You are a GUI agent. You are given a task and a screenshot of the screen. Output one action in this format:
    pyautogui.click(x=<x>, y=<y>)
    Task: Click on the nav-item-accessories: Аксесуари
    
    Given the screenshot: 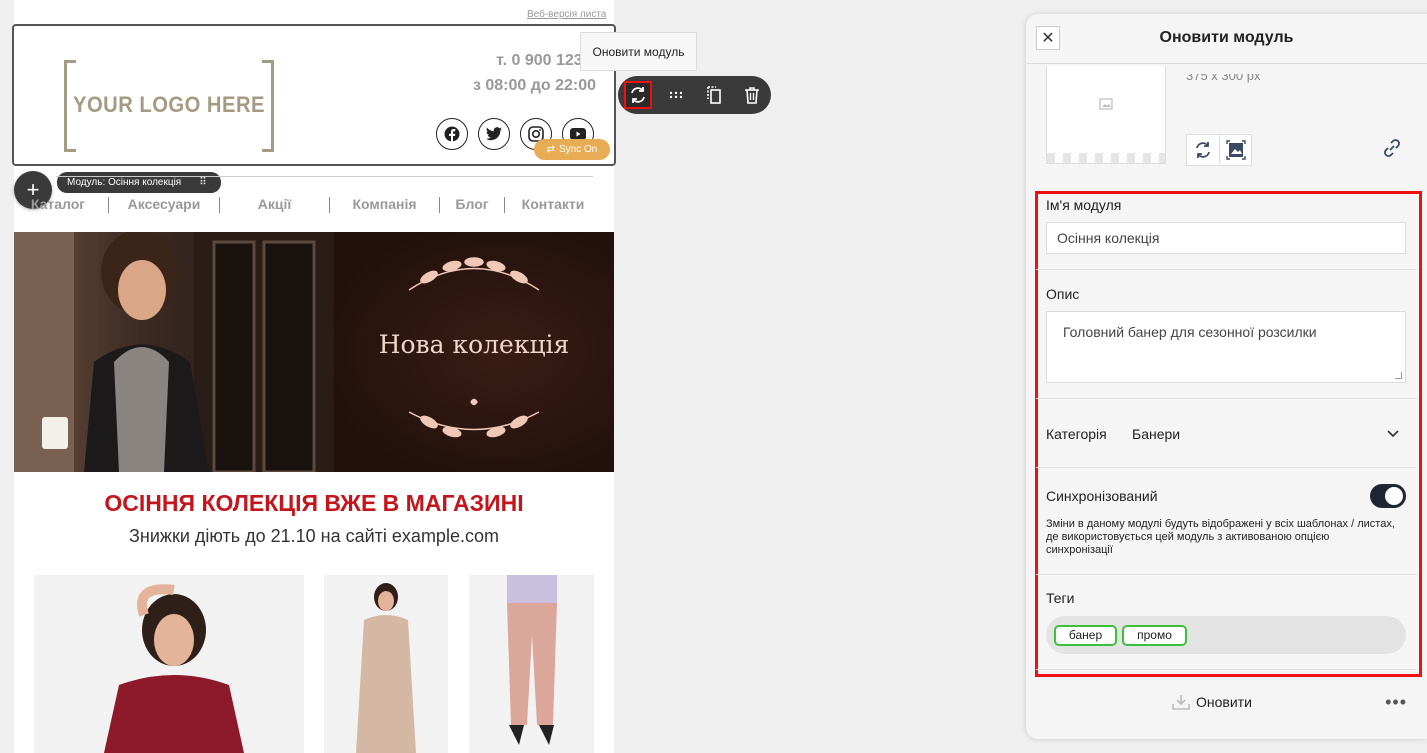 What is the action you would take?
    pyautogui.click(x=164, y=204)
    